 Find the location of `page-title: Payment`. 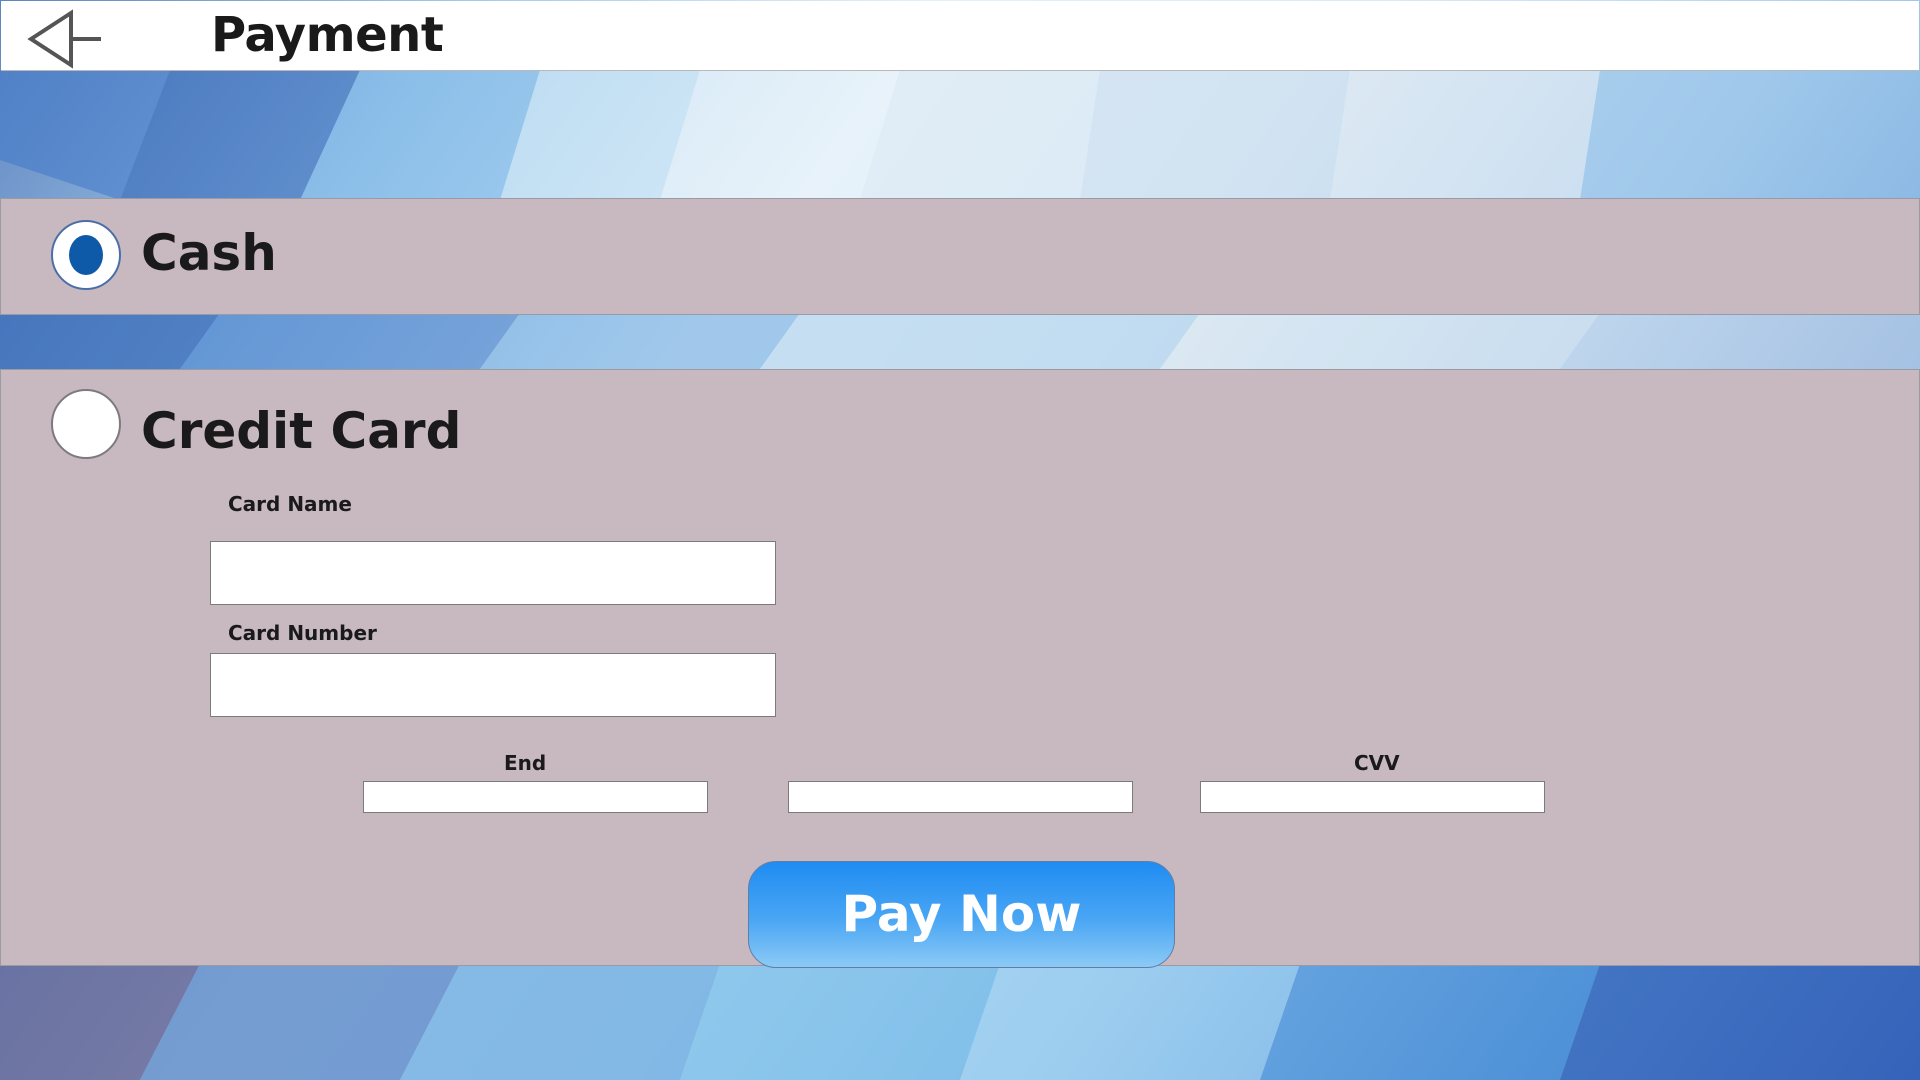

page-title: Payment is located at coordinates (327, 35).